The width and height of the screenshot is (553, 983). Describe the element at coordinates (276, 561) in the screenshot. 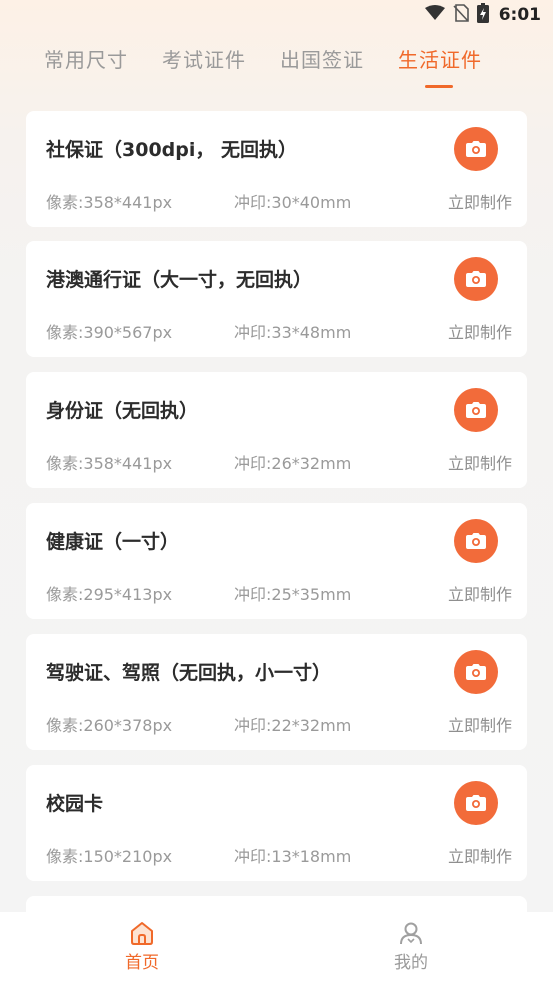

I see `document-card: 健康证（一寸） 像素:295*413px 冲印:25*35mm 立即制作` at that location.